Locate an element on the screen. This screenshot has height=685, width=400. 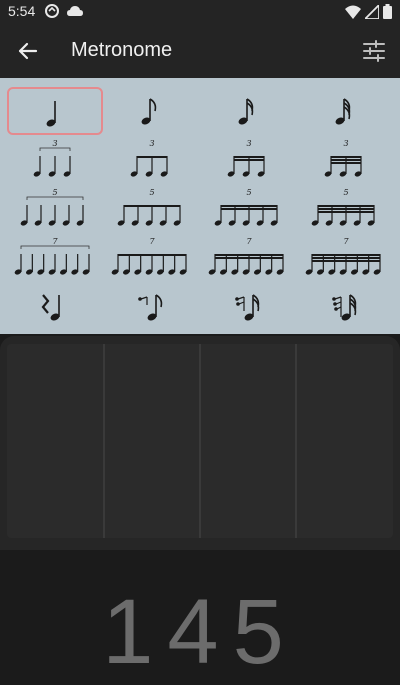
back-button is located at coordinates (28, 51).